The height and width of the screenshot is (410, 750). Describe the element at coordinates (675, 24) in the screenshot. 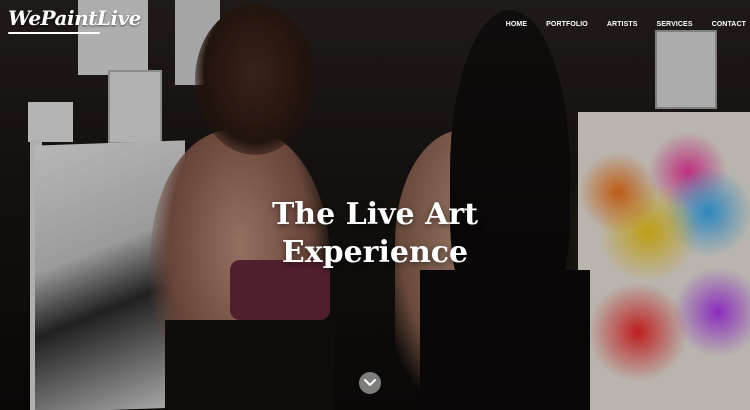

I see `nav-services: SERVICES` at that location.